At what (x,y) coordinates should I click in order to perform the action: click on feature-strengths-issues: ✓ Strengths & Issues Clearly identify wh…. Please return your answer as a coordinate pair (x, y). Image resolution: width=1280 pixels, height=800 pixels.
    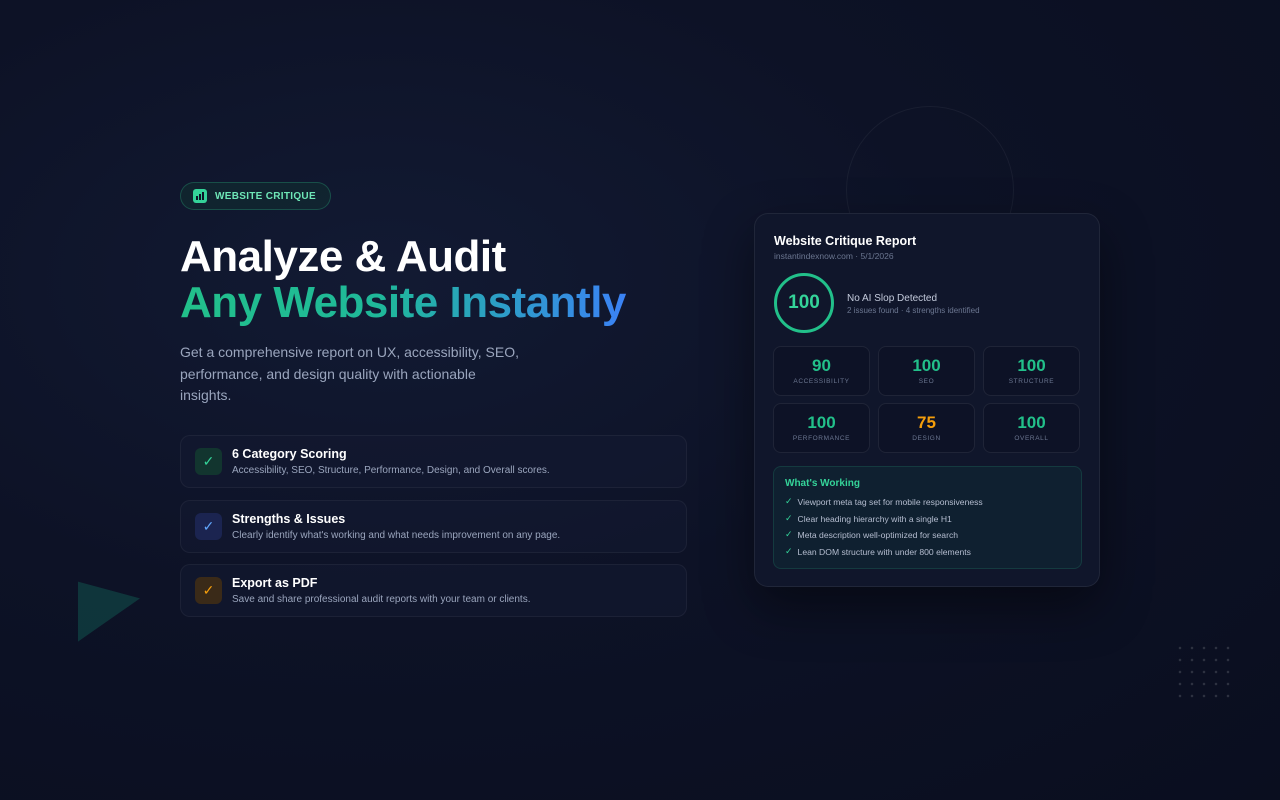
    Looking at the image, I should click on (433, 526).